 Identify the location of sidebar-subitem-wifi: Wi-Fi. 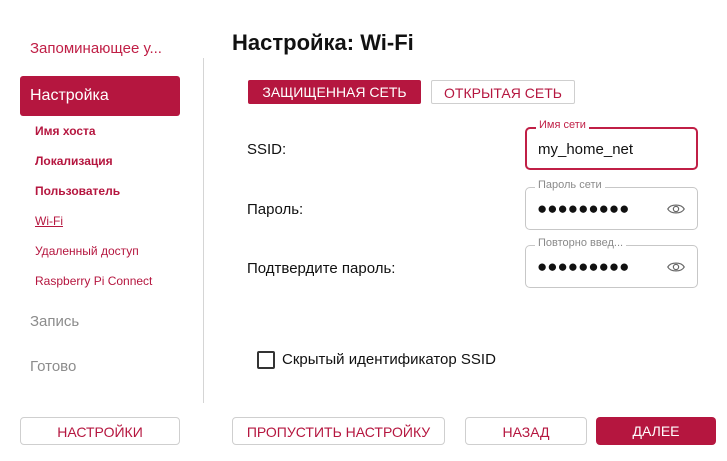
(49, 221).